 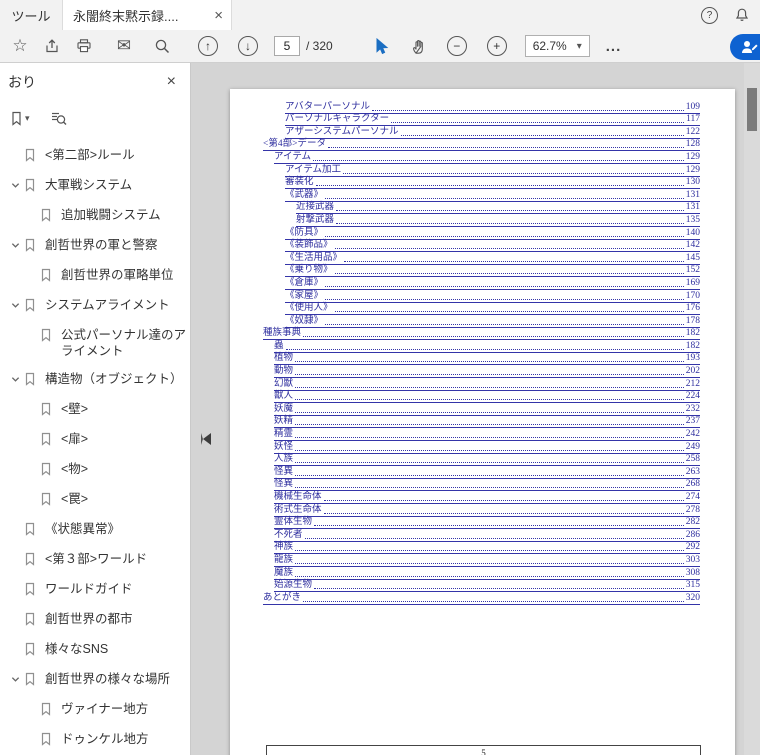 What do you see at coordinates (95, 740) in the screenshot?
I see `bookmark-item: ドゥンケル地方` at bounding box center [95, 740].